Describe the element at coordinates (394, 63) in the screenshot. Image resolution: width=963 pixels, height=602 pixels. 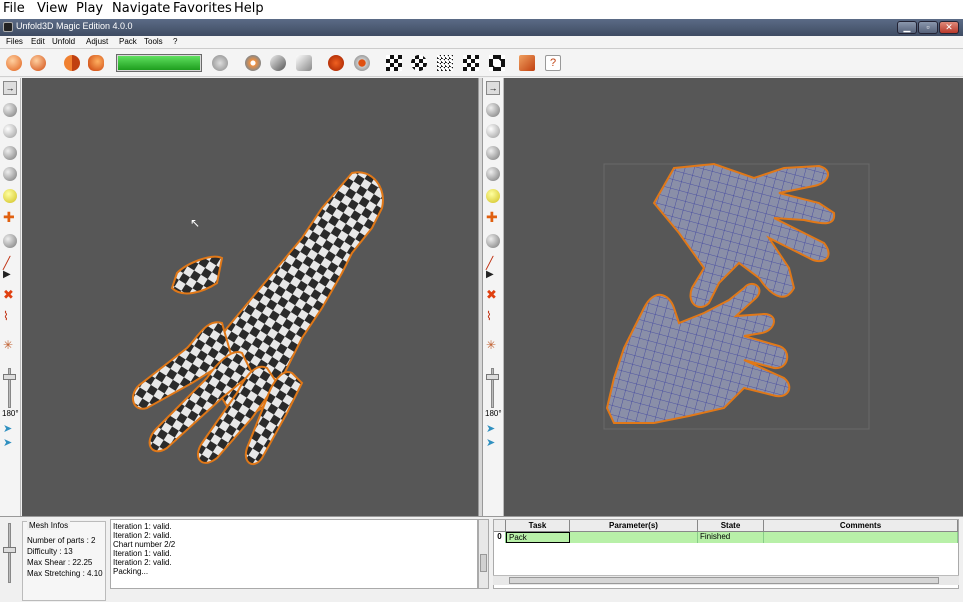
I see `checker-flag-icon` at that location.